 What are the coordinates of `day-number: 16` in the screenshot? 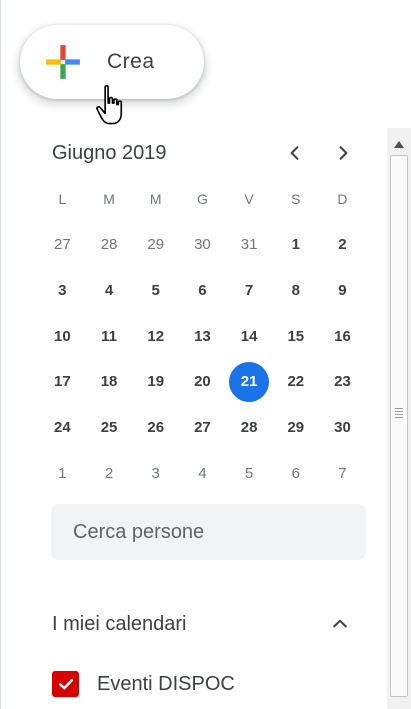 It's located at (342, 336).